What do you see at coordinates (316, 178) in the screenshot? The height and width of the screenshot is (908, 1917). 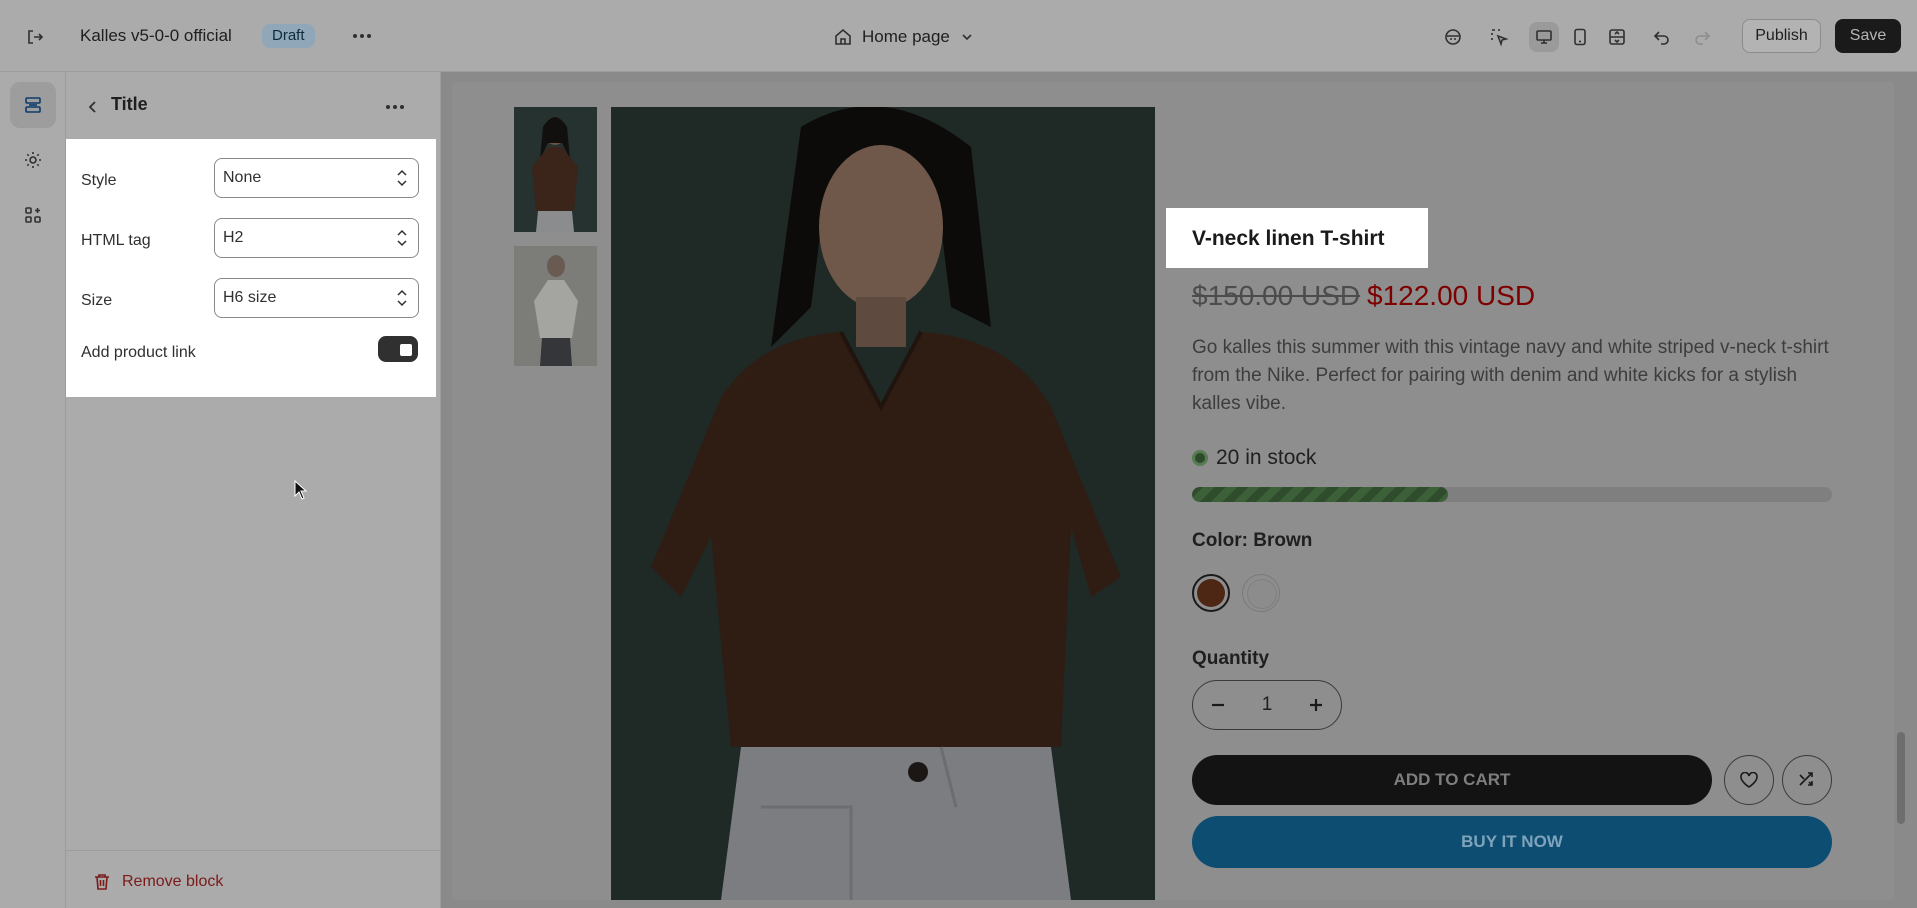 I see `style-select: None` at bounding box center [316, 178].